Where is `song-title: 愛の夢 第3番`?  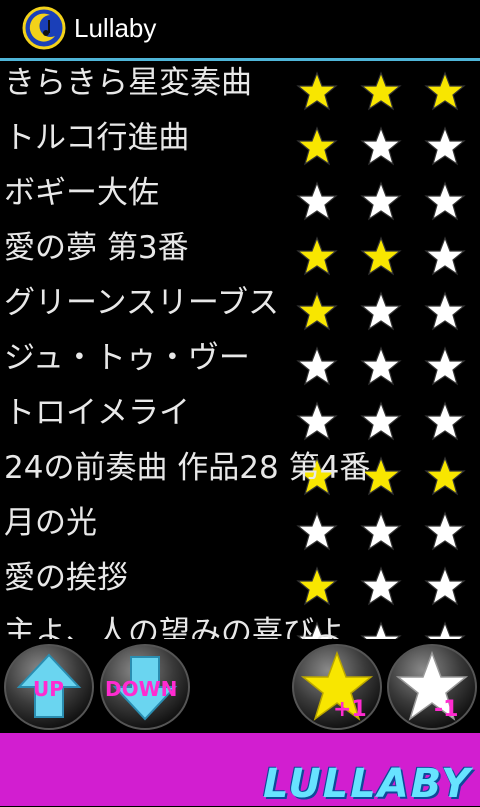
song-title: 愛の夢 第3番 is located at coordinates (96, 248).